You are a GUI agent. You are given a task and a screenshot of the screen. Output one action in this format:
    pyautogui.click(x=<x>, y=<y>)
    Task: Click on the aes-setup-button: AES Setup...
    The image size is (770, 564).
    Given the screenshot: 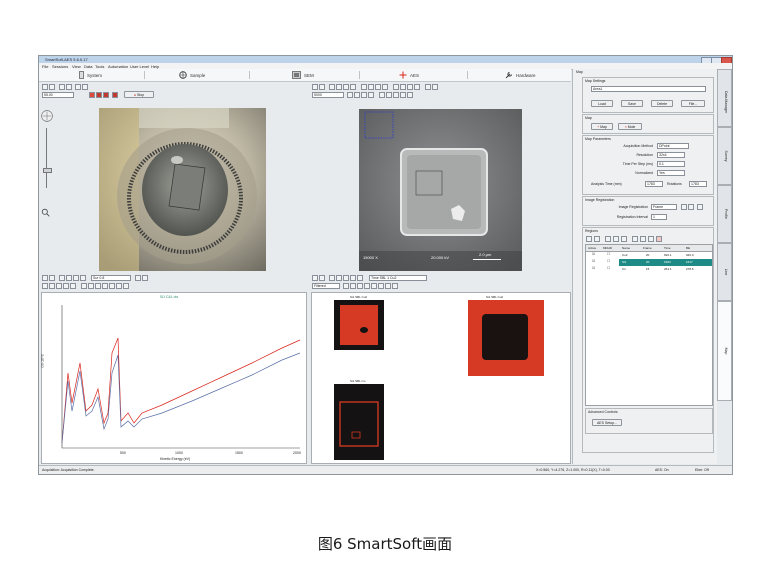 What is the action you would take?
    pyautogui.click(x=607, y=422)
    